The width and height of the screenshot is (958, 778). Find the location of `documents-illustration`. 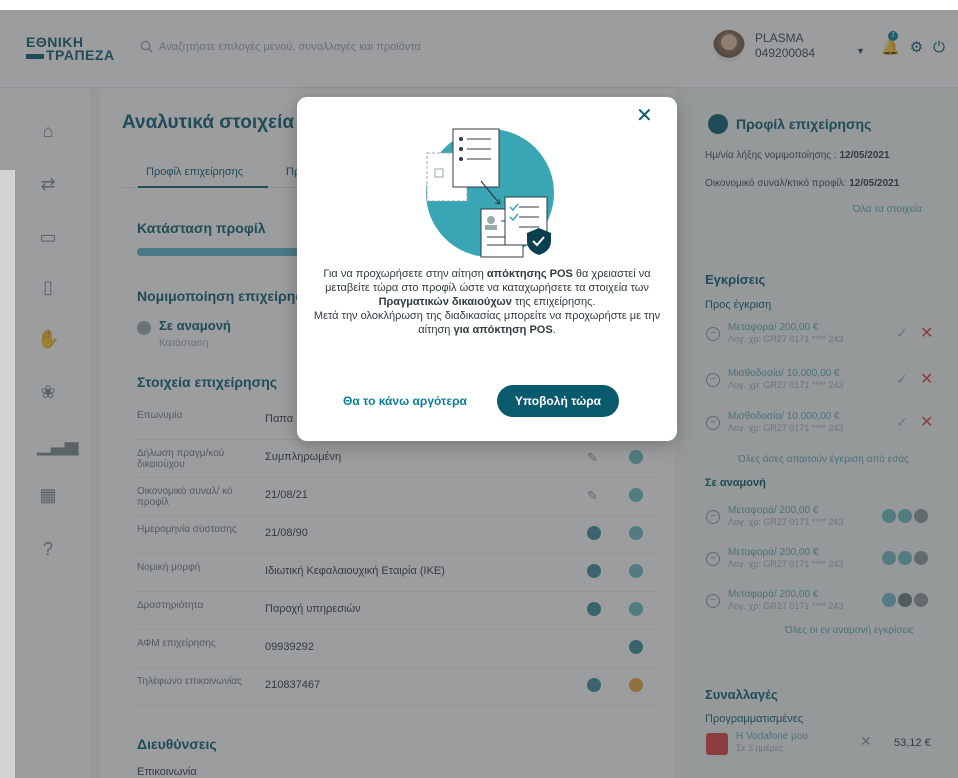

documents-illustration is located at coordinates (490, 193).